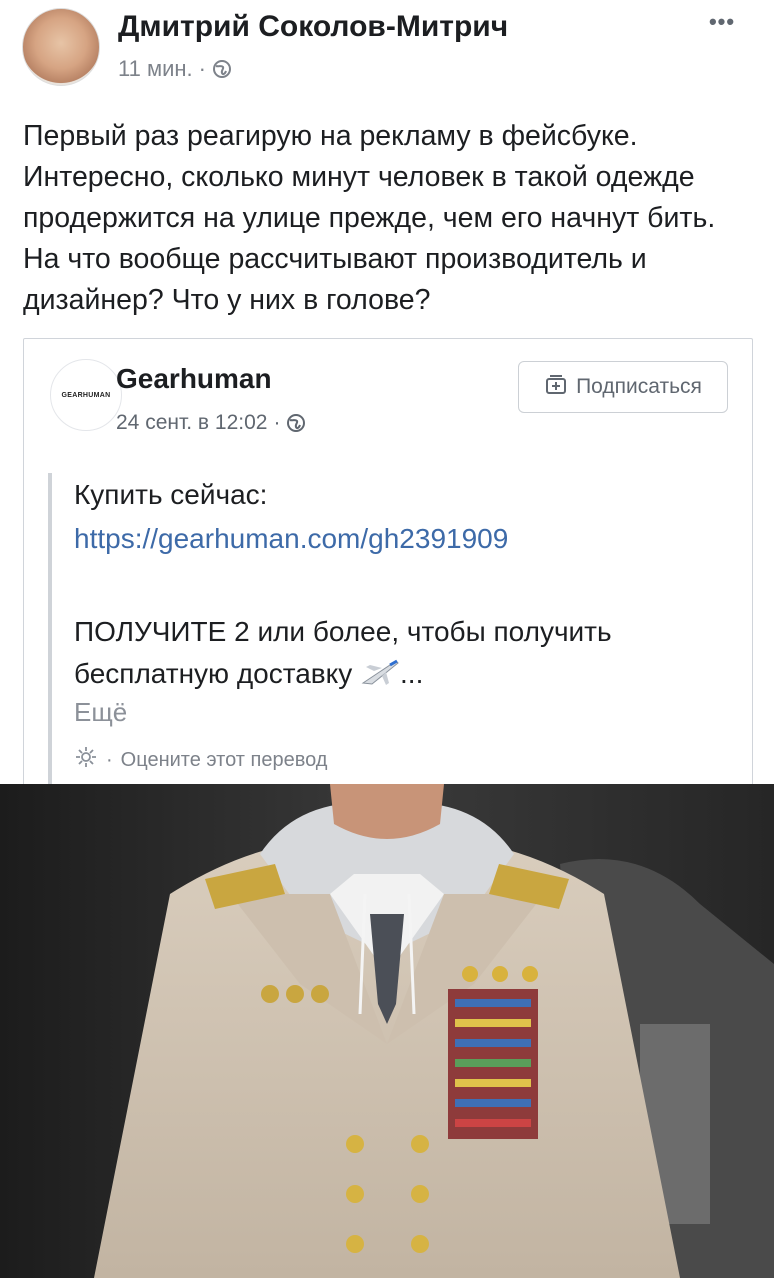 The width and height of the screenshot is (774, 1278). Describe the element at coordinates (556, 387) in the screenshot. I see `follow-icon` at that location.